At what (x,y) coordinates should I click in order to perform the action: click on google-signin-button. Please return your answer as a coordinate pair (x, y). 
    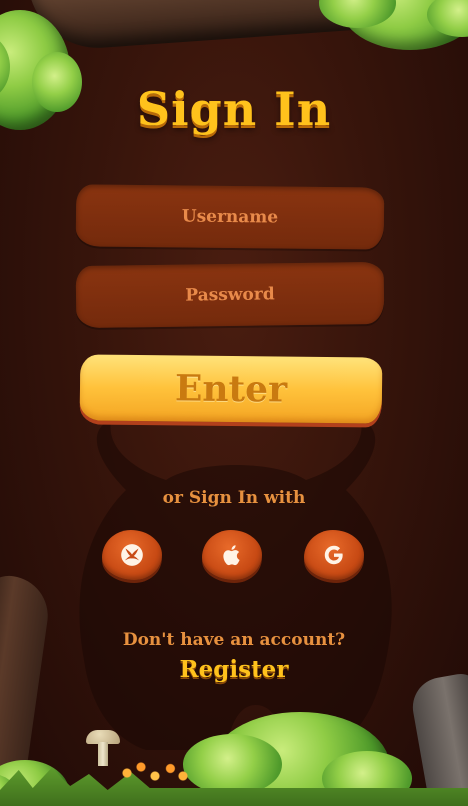
    Looking at the image, I should click on (334, 555).